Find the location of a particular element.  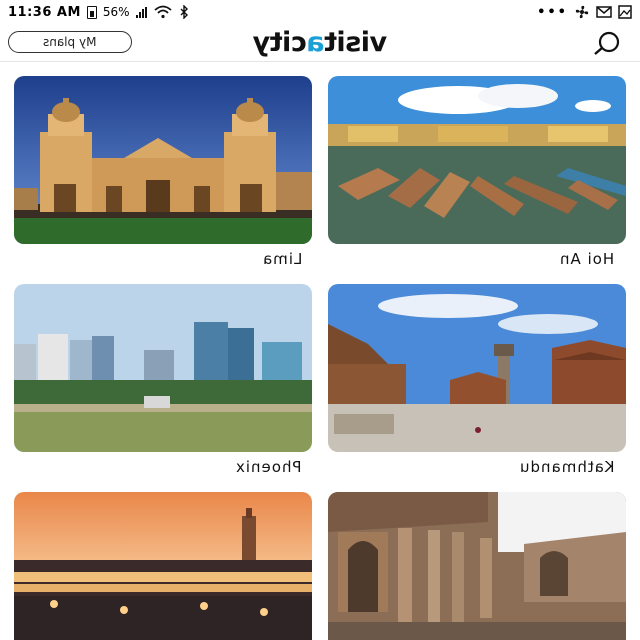

city-name-hoi-an: Hoi An is located at coordinates (586, 259).